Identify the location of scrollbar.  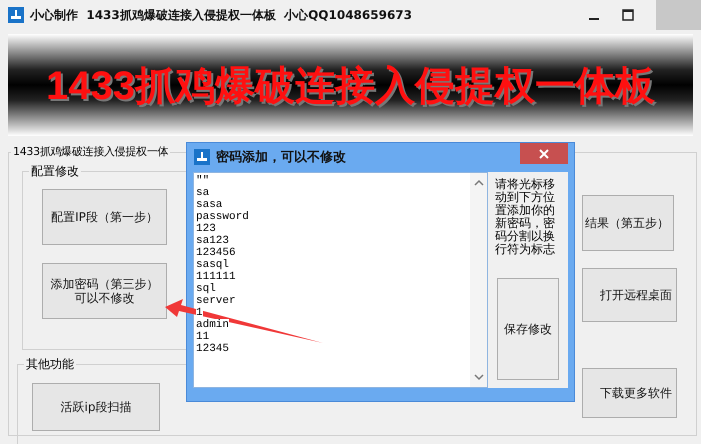
(479, 280).